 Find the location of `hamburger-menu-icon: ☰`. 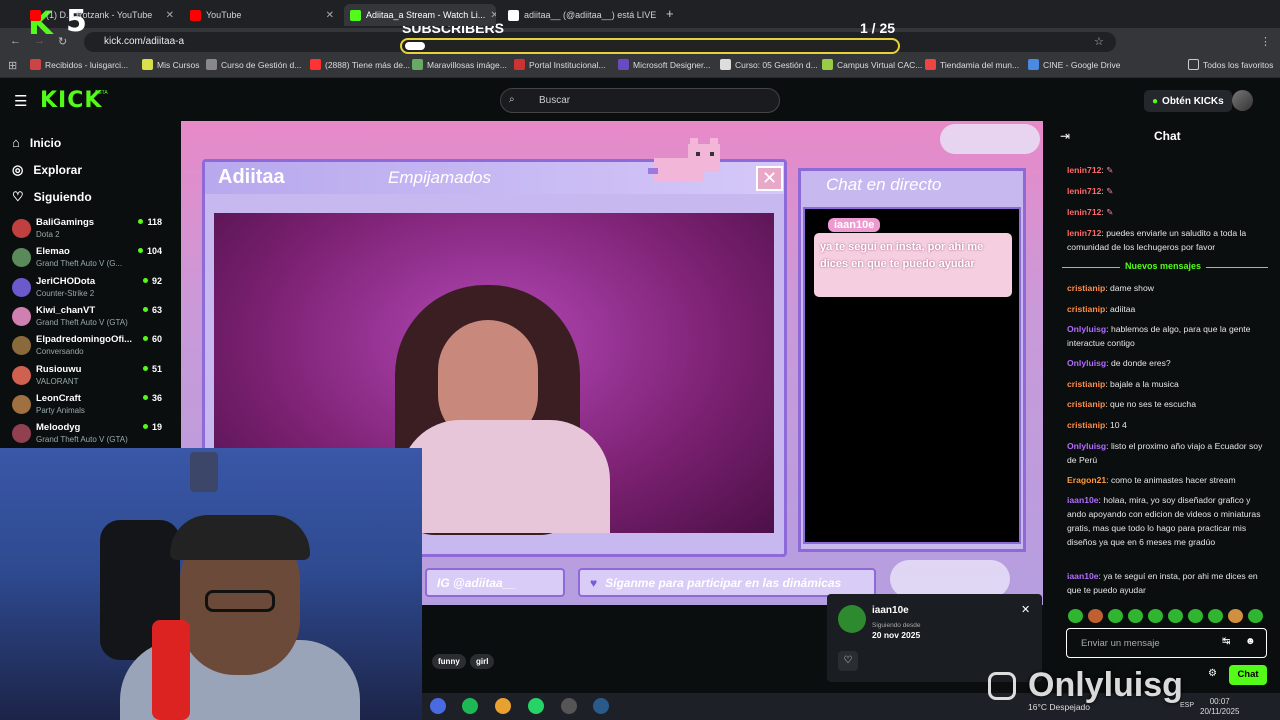

hamburger-menu-icon: ☰ is located at coordinates (20, 101).